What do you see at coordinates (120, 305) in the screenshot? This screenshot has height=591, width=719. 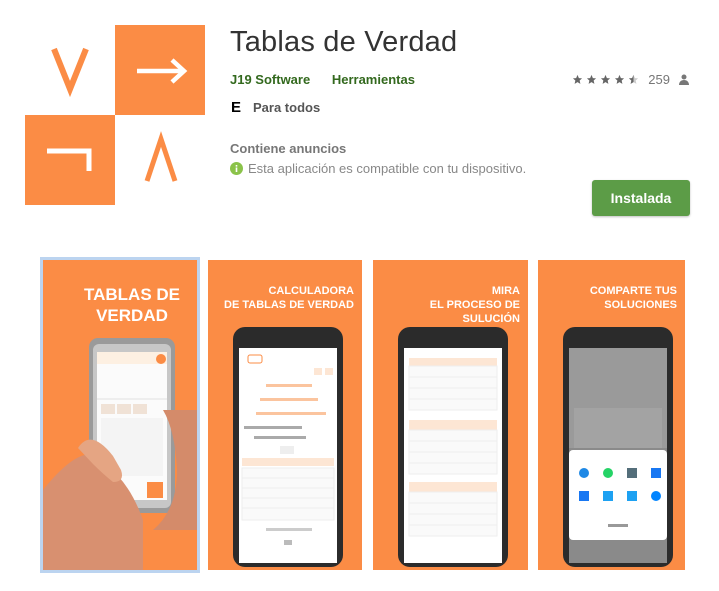 I see `screenshot-1-caption: TABLAS DE VERDAD` at bounding box center [120, 305].